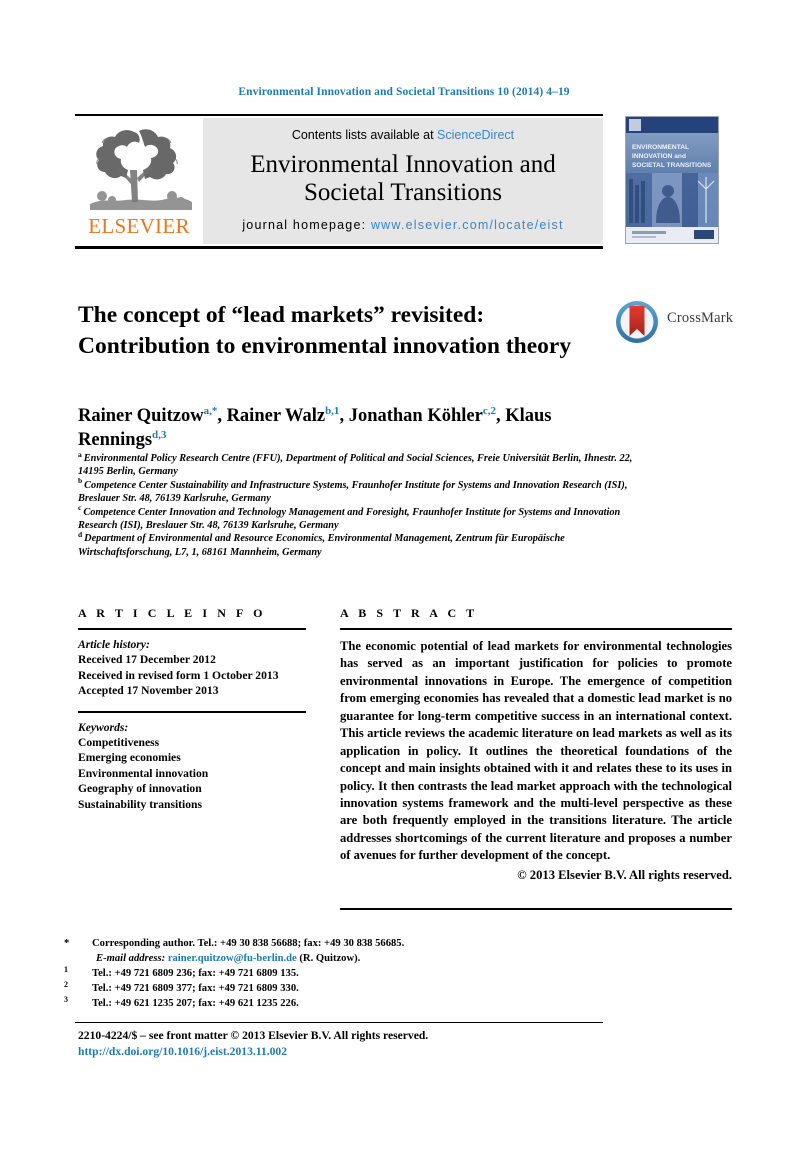  What do you see at coordinates (700, 318) in the screenshot?
I see `crossmark-label: CrossMark` at bounding box center [700, 318].